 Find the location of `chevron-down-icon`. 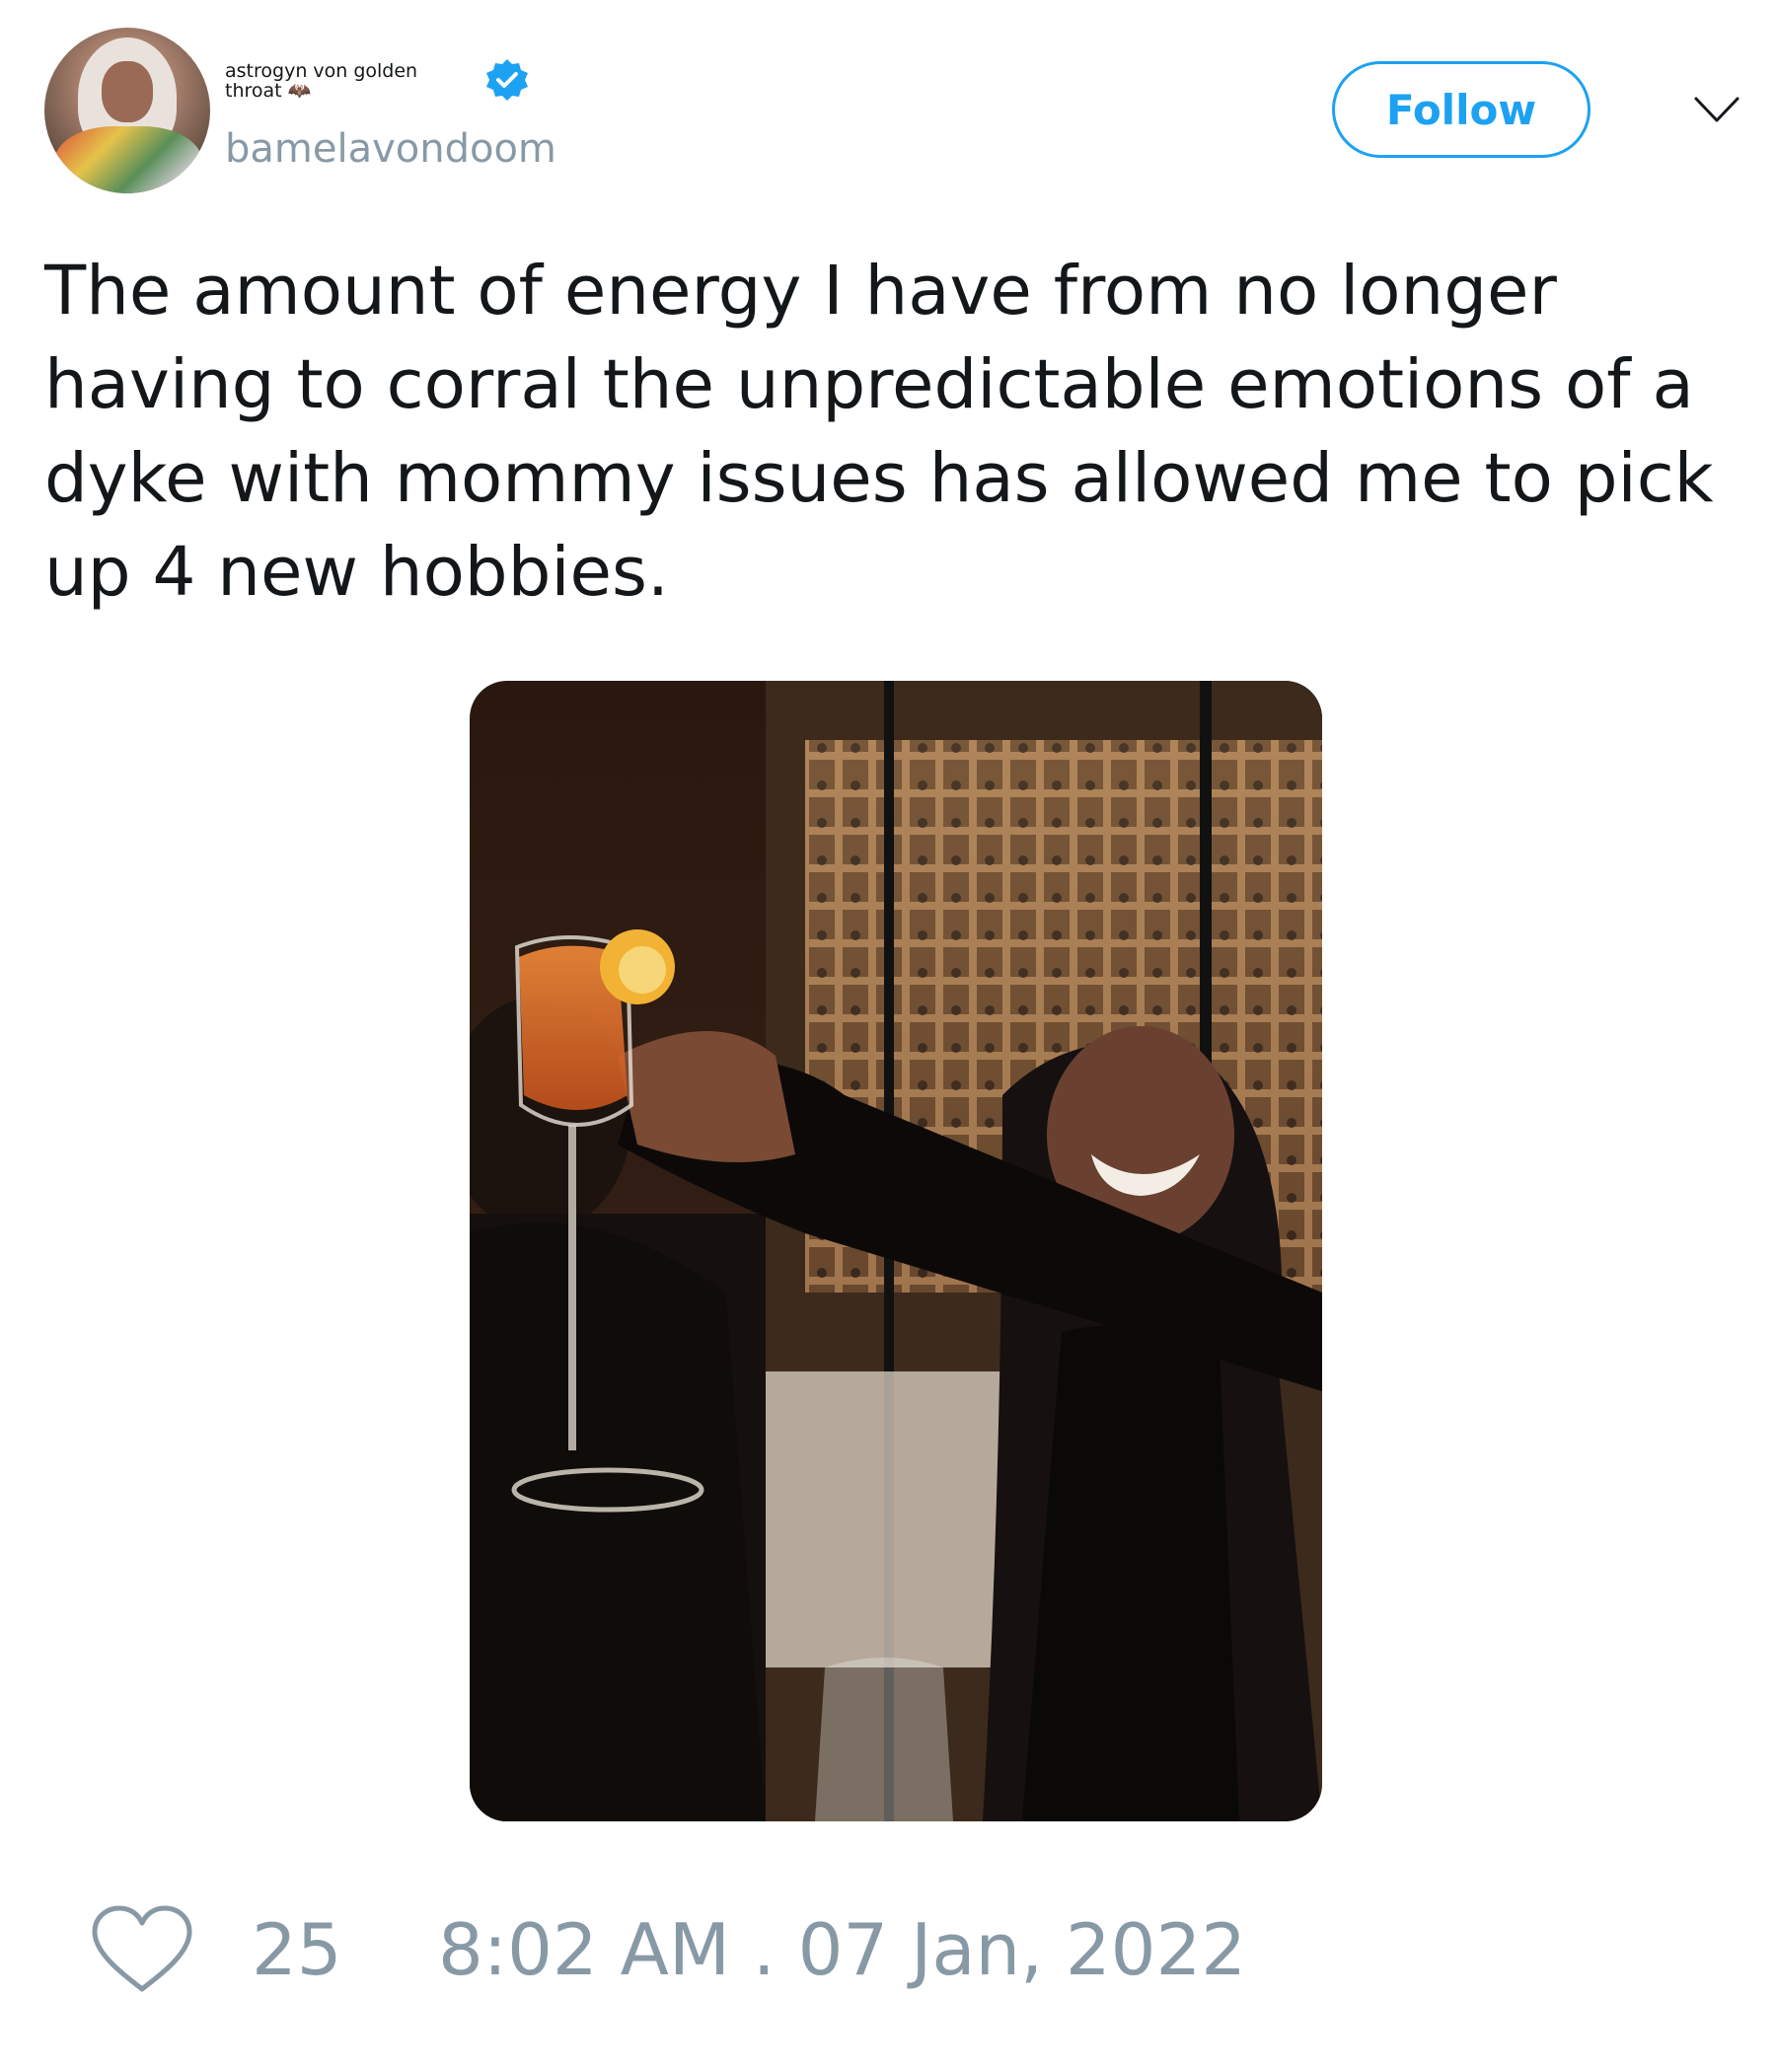

chevron-down-icon is located at coordinates (1717, 110).